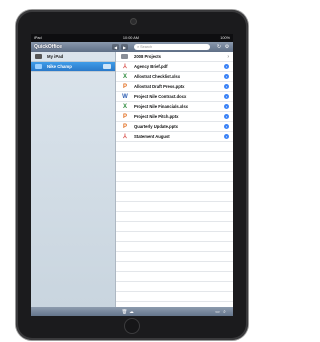 This screenshot has width=320, height=342. I want to click on bottom-toolbar: 🗑 ☁ ▭ ⌕, so click(132, 311).